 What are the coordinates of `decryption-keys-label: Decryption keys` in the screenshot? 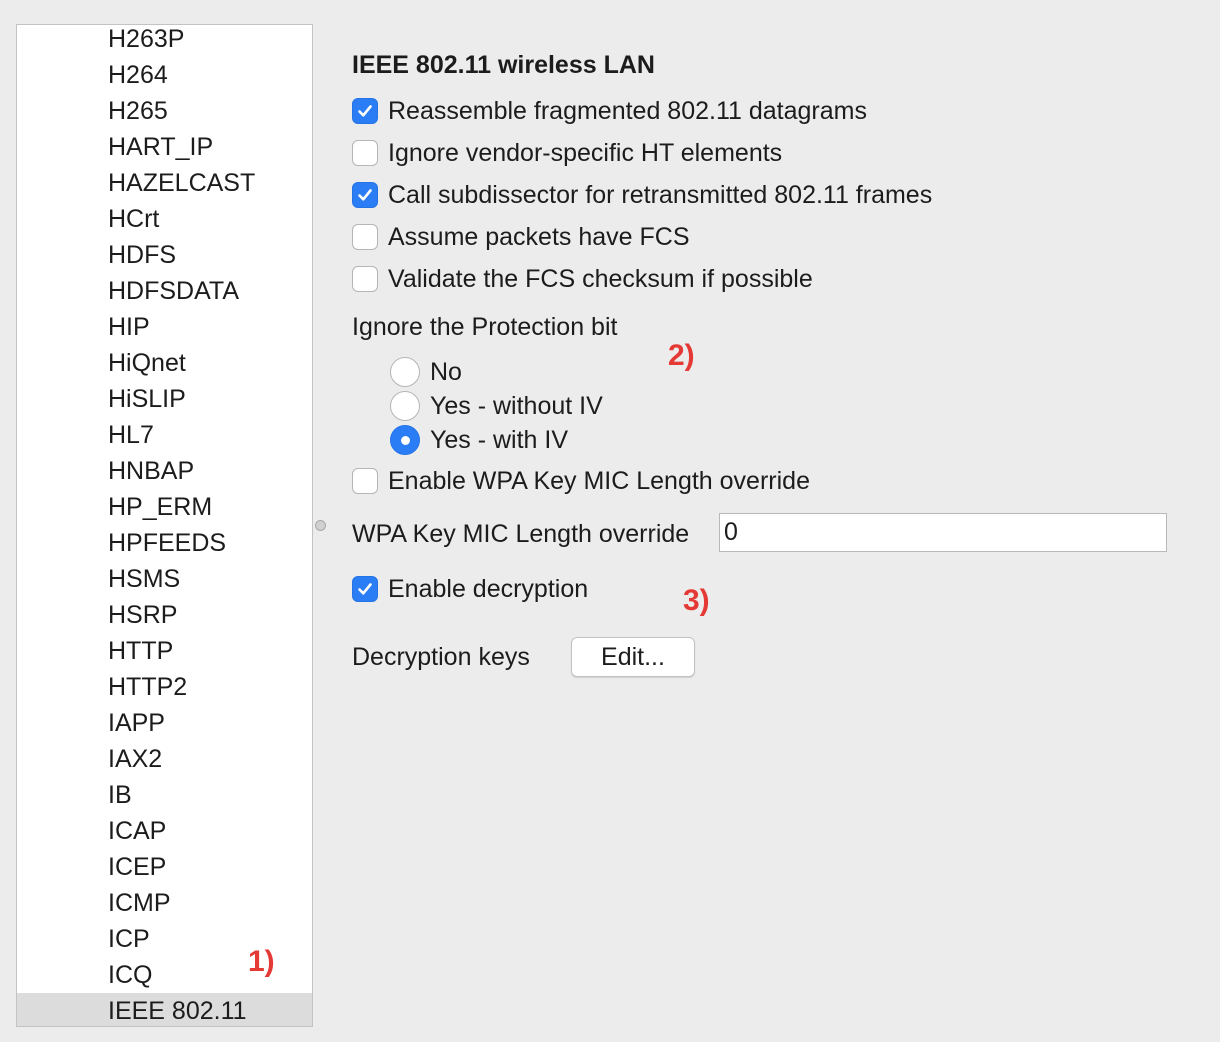 It's located at (441, 657).